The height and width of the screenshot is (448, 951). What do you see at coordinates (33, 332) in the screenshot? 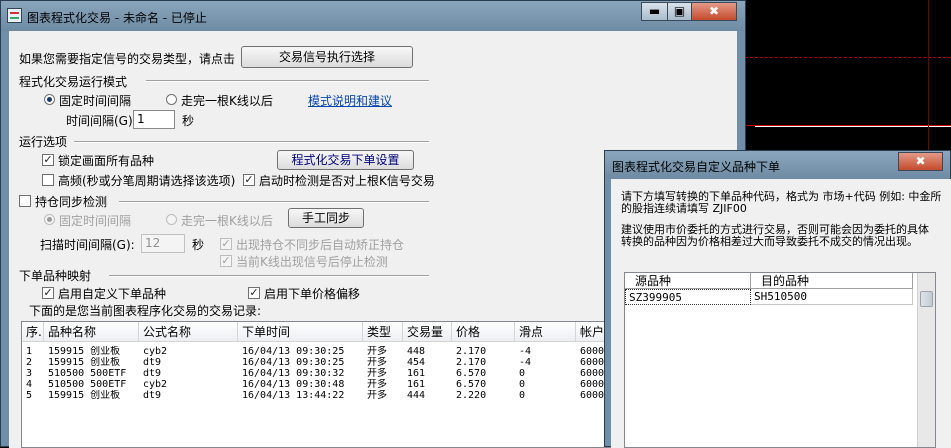
I see `column-header: 序.` at bounding box center [33, 332].